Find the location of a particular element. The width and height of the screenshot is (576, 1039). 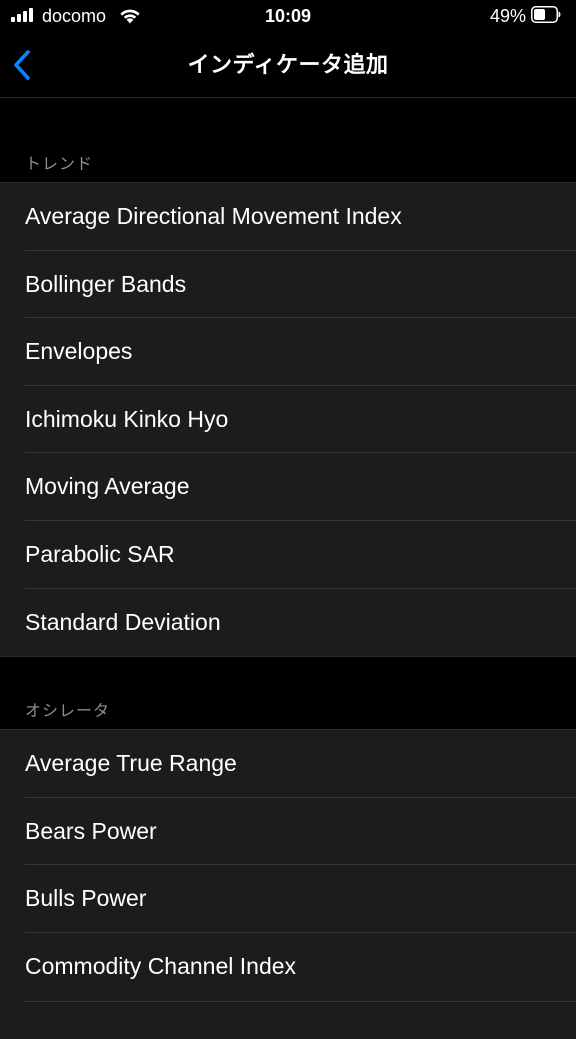

list-item-label: Average True Range is located at coordinates (131, 763).